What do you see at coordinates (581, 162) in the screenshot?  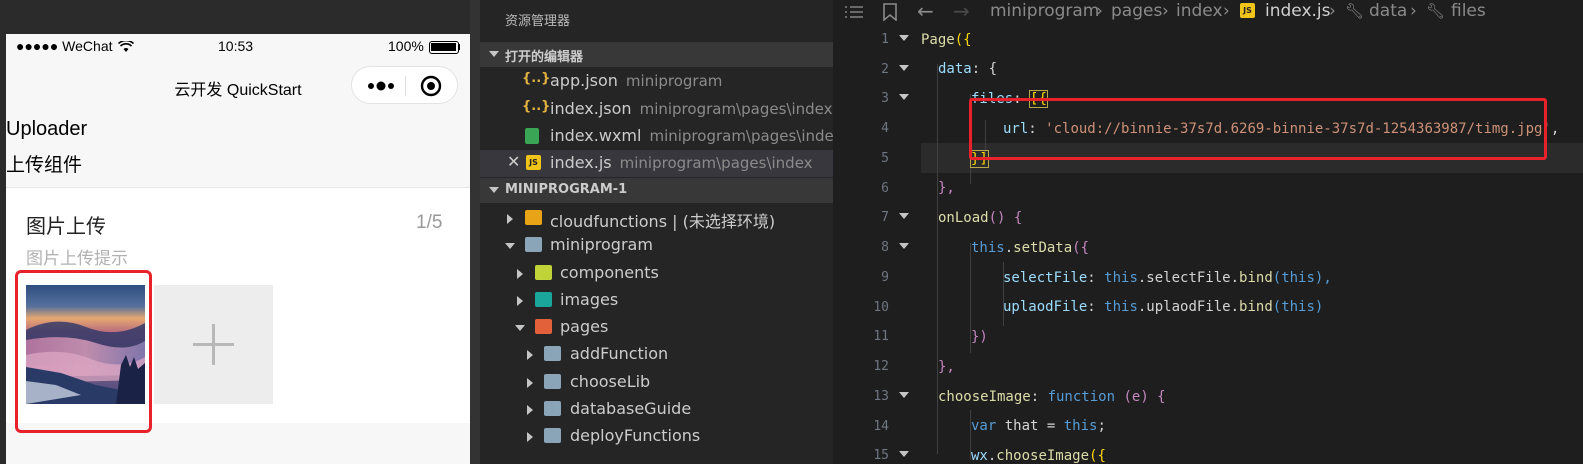 I see `file-name: index.js` at bounding box center [581, 162].